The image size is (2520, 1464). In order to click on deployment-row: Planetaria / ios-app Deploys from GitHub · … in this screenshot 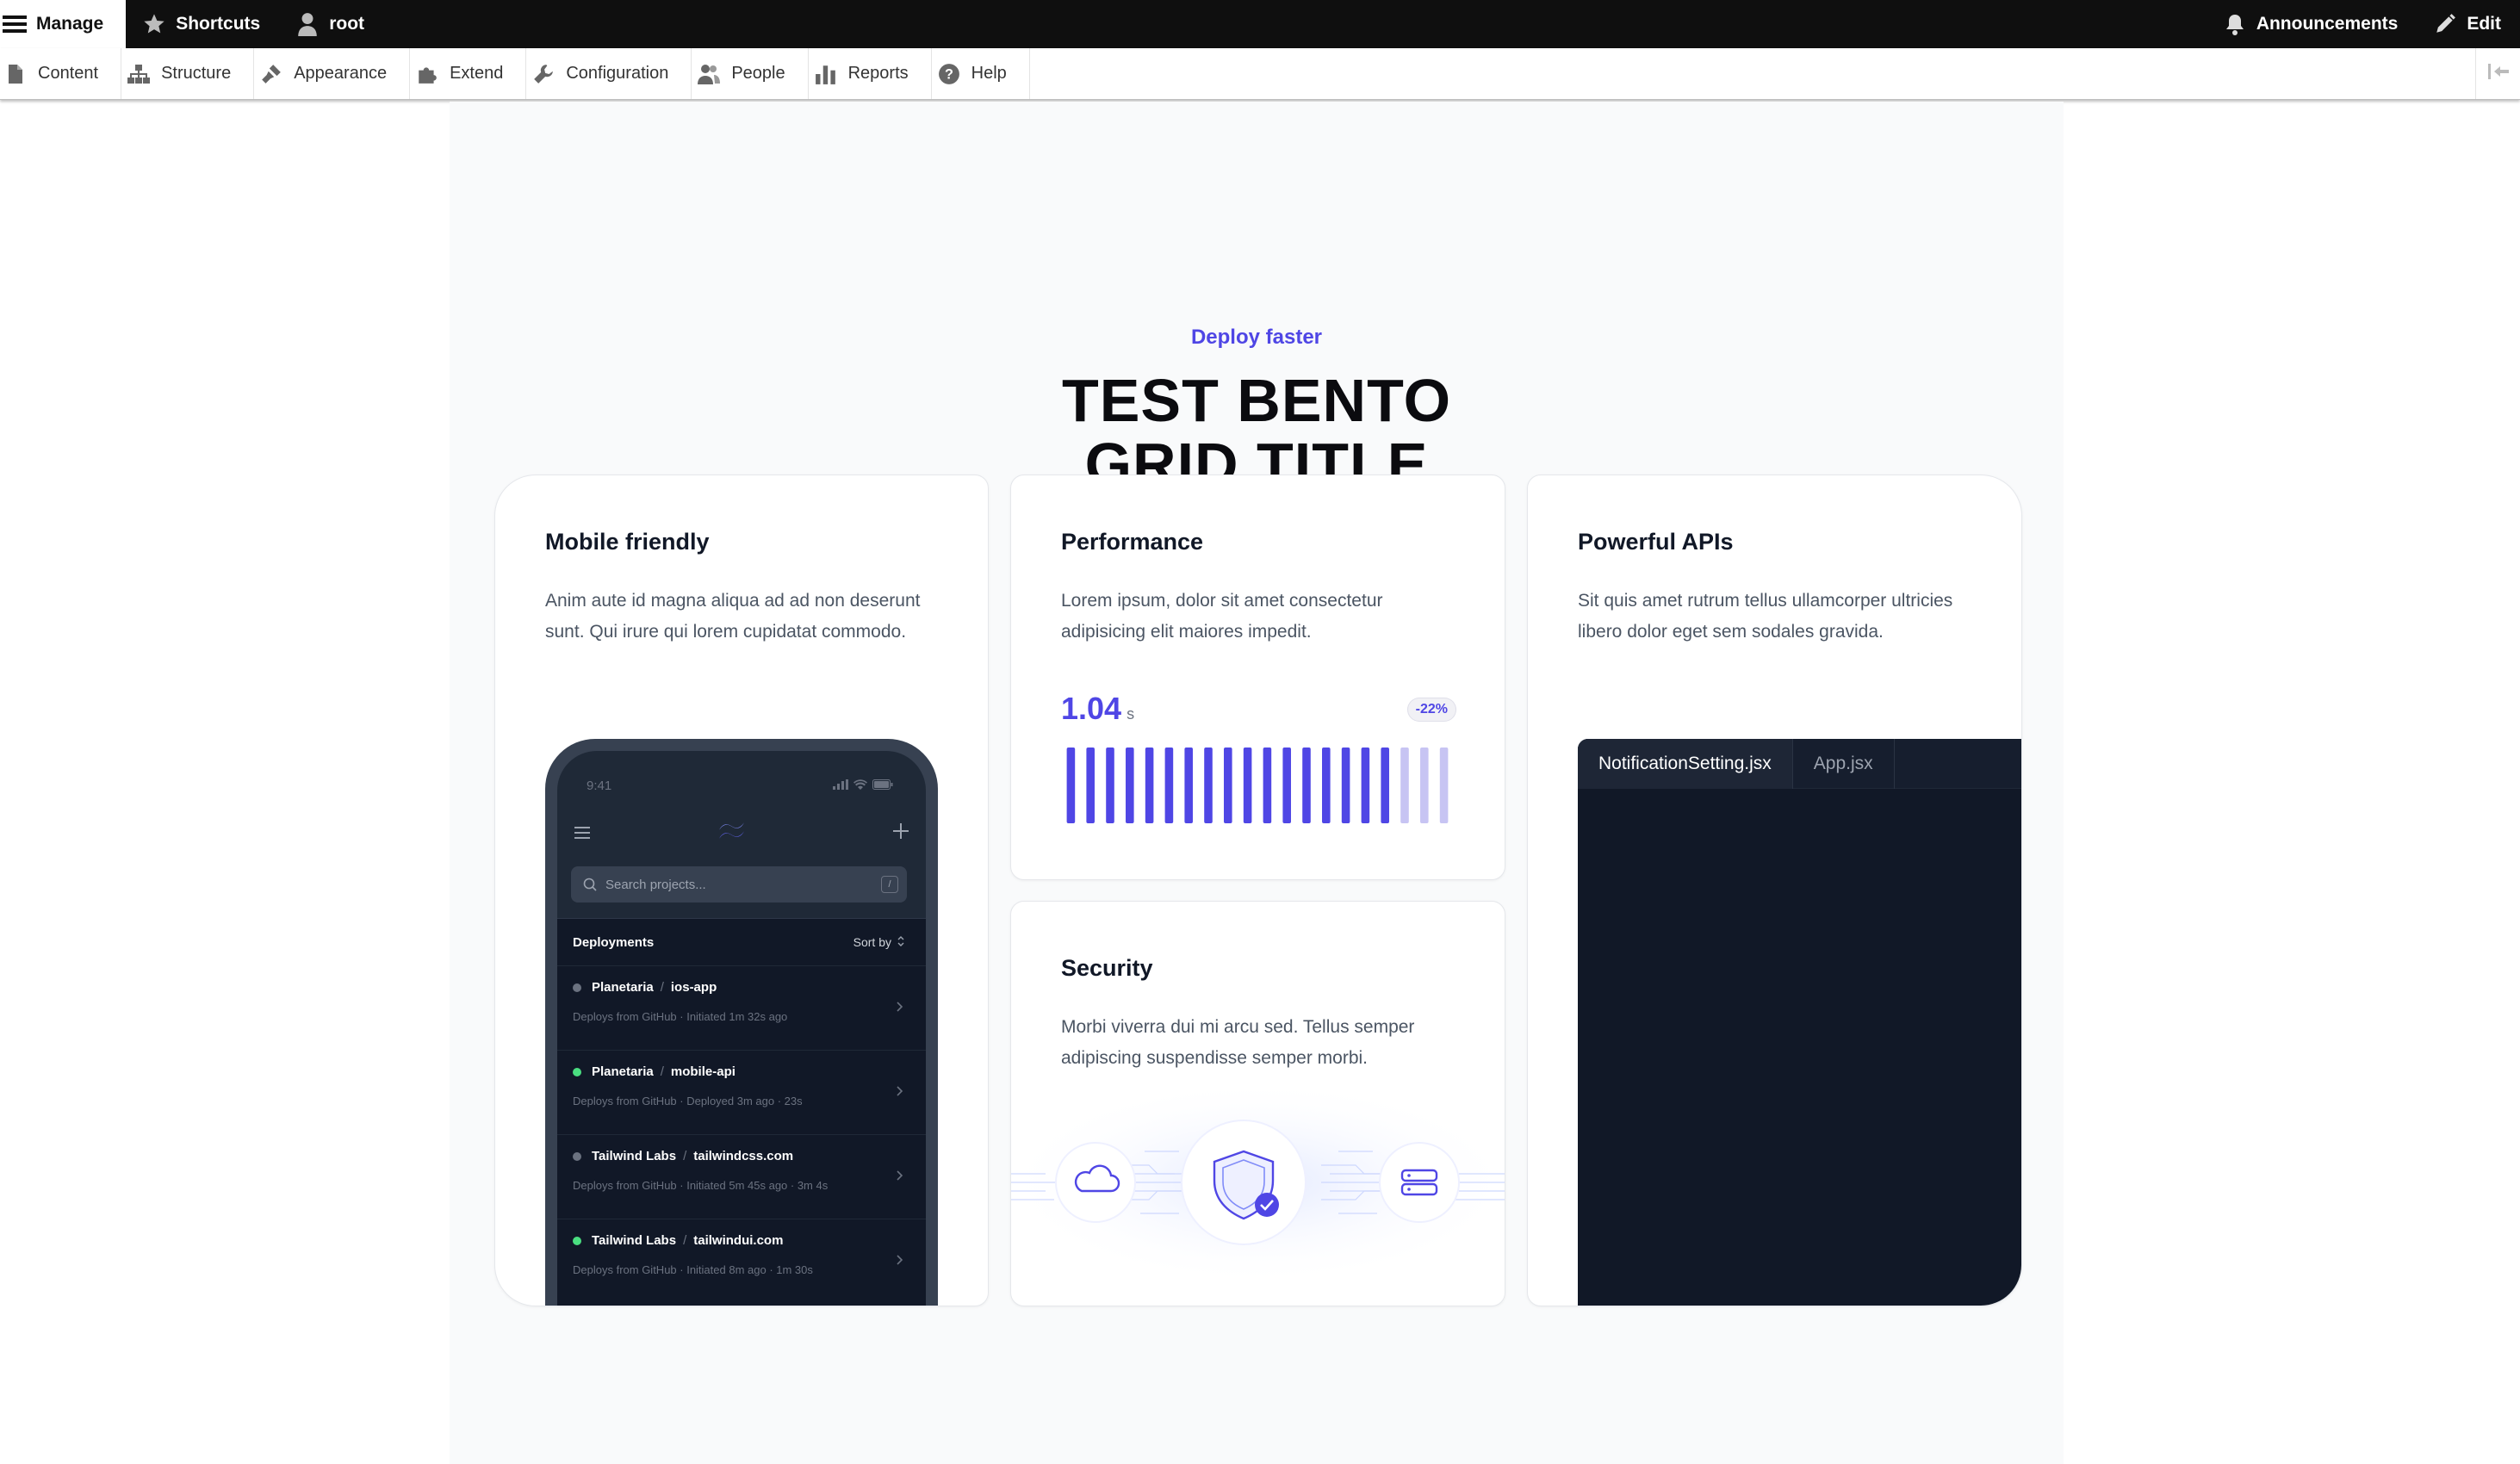, I will do `click(742, 1008)`.